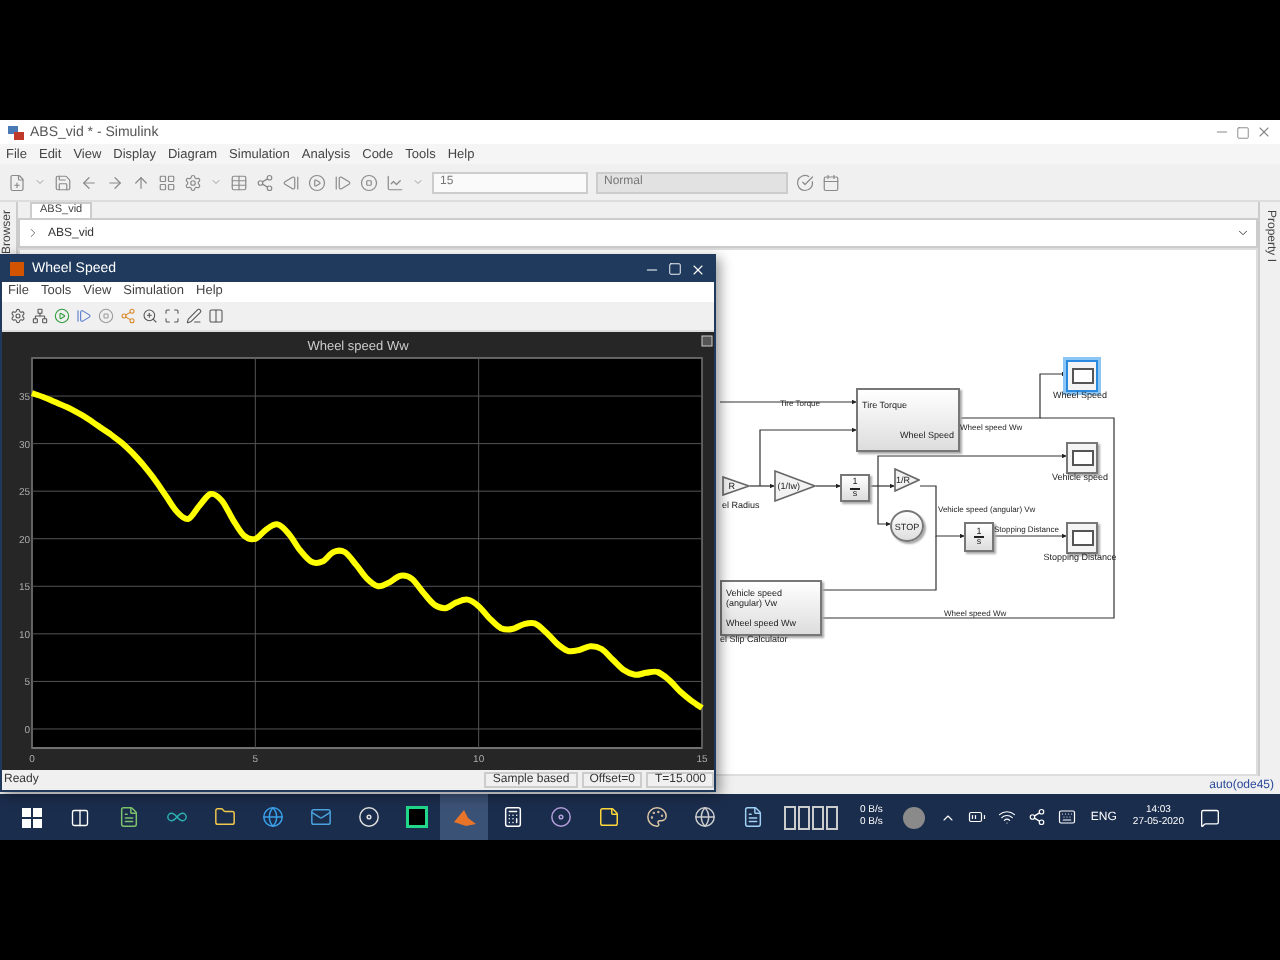 The image size is (1280, 960). What do you see at coordinates (291, 182) in the screenshot?
I see `step-back-icon` at bounding box center [291, 182].